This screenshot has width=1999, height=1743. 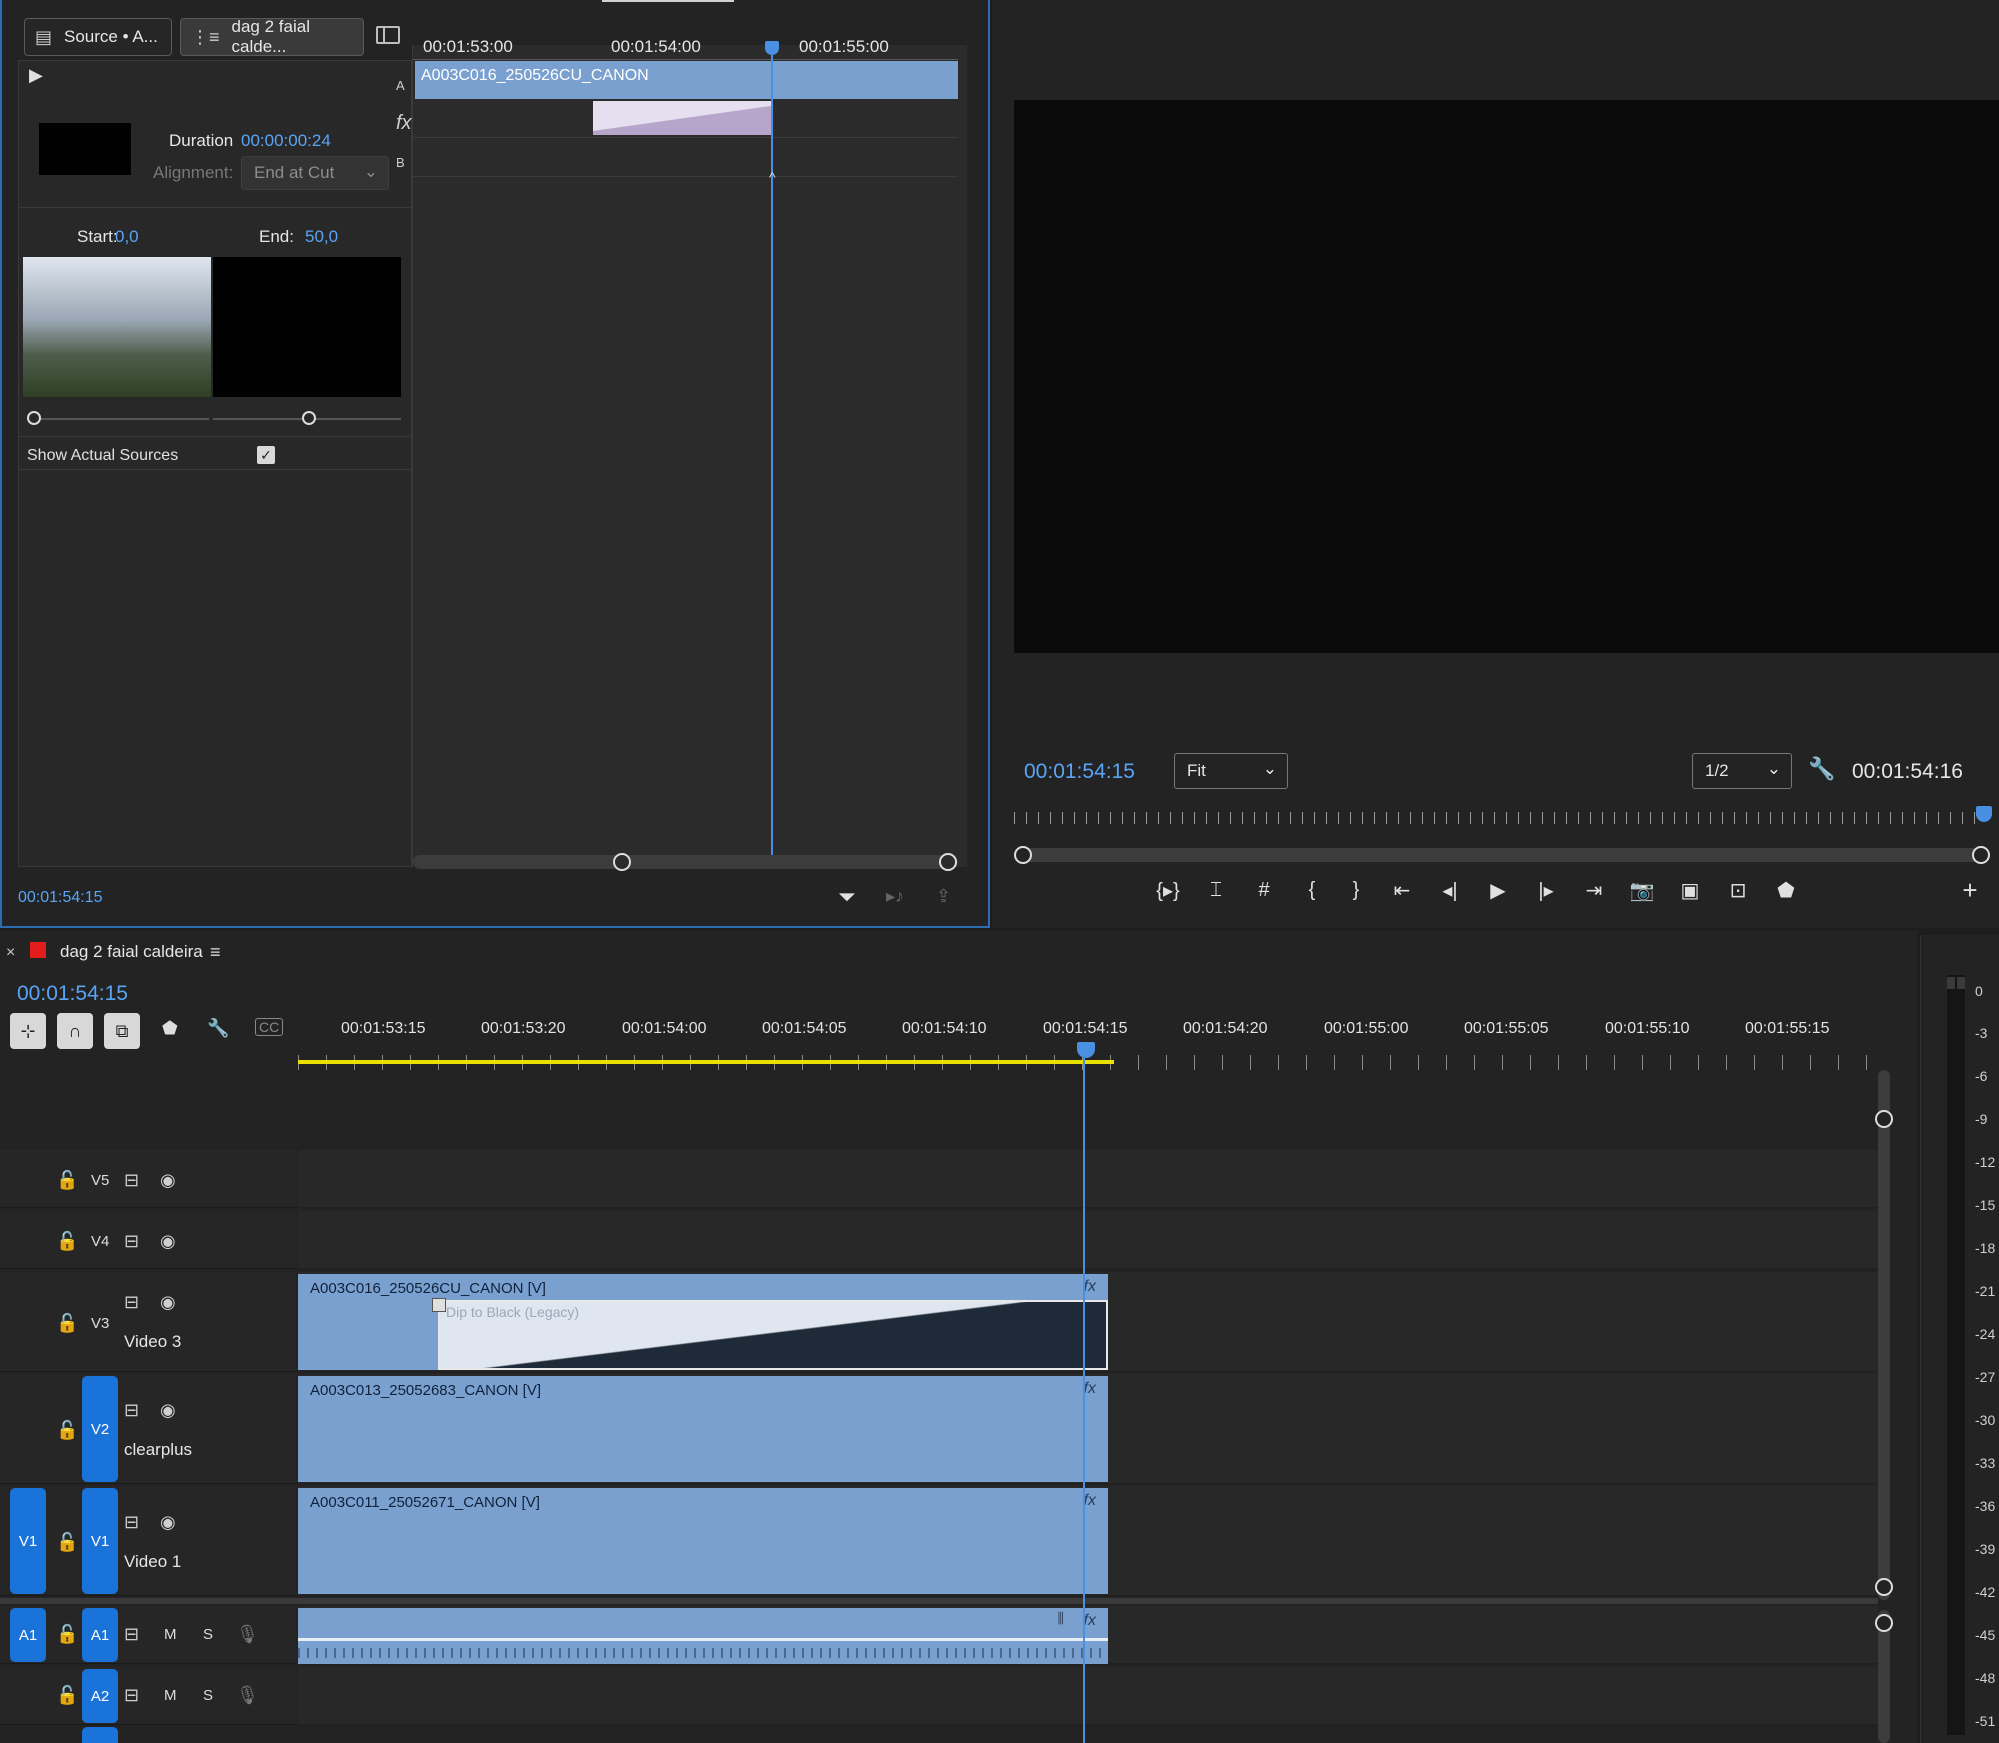 What do you see at coordinates (847, 897) in the screenshot?
I see `filter-icon: ⏷` at bounding box center [847, 897].